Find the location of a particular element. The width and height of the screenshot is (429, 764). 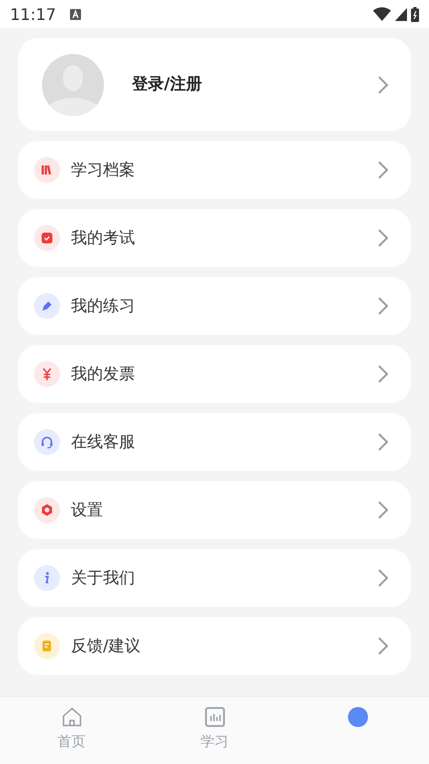

profile-card: 登录/注册 is located at coordinates (214, 84).